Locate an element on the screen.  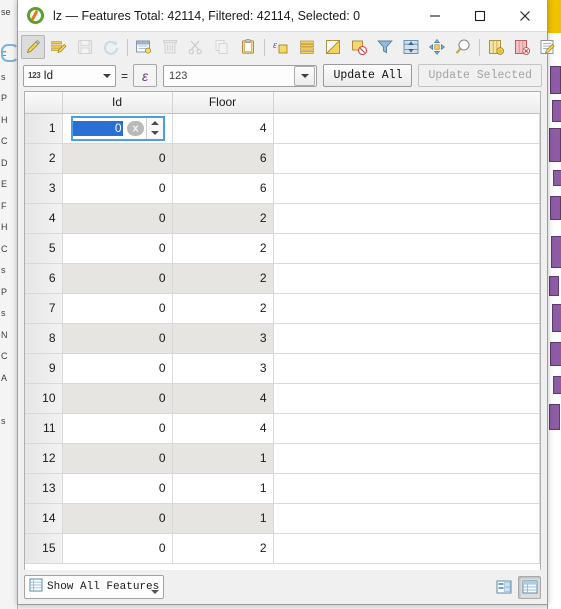
row-number-cell: 9 is located at coordinates (44, 368).